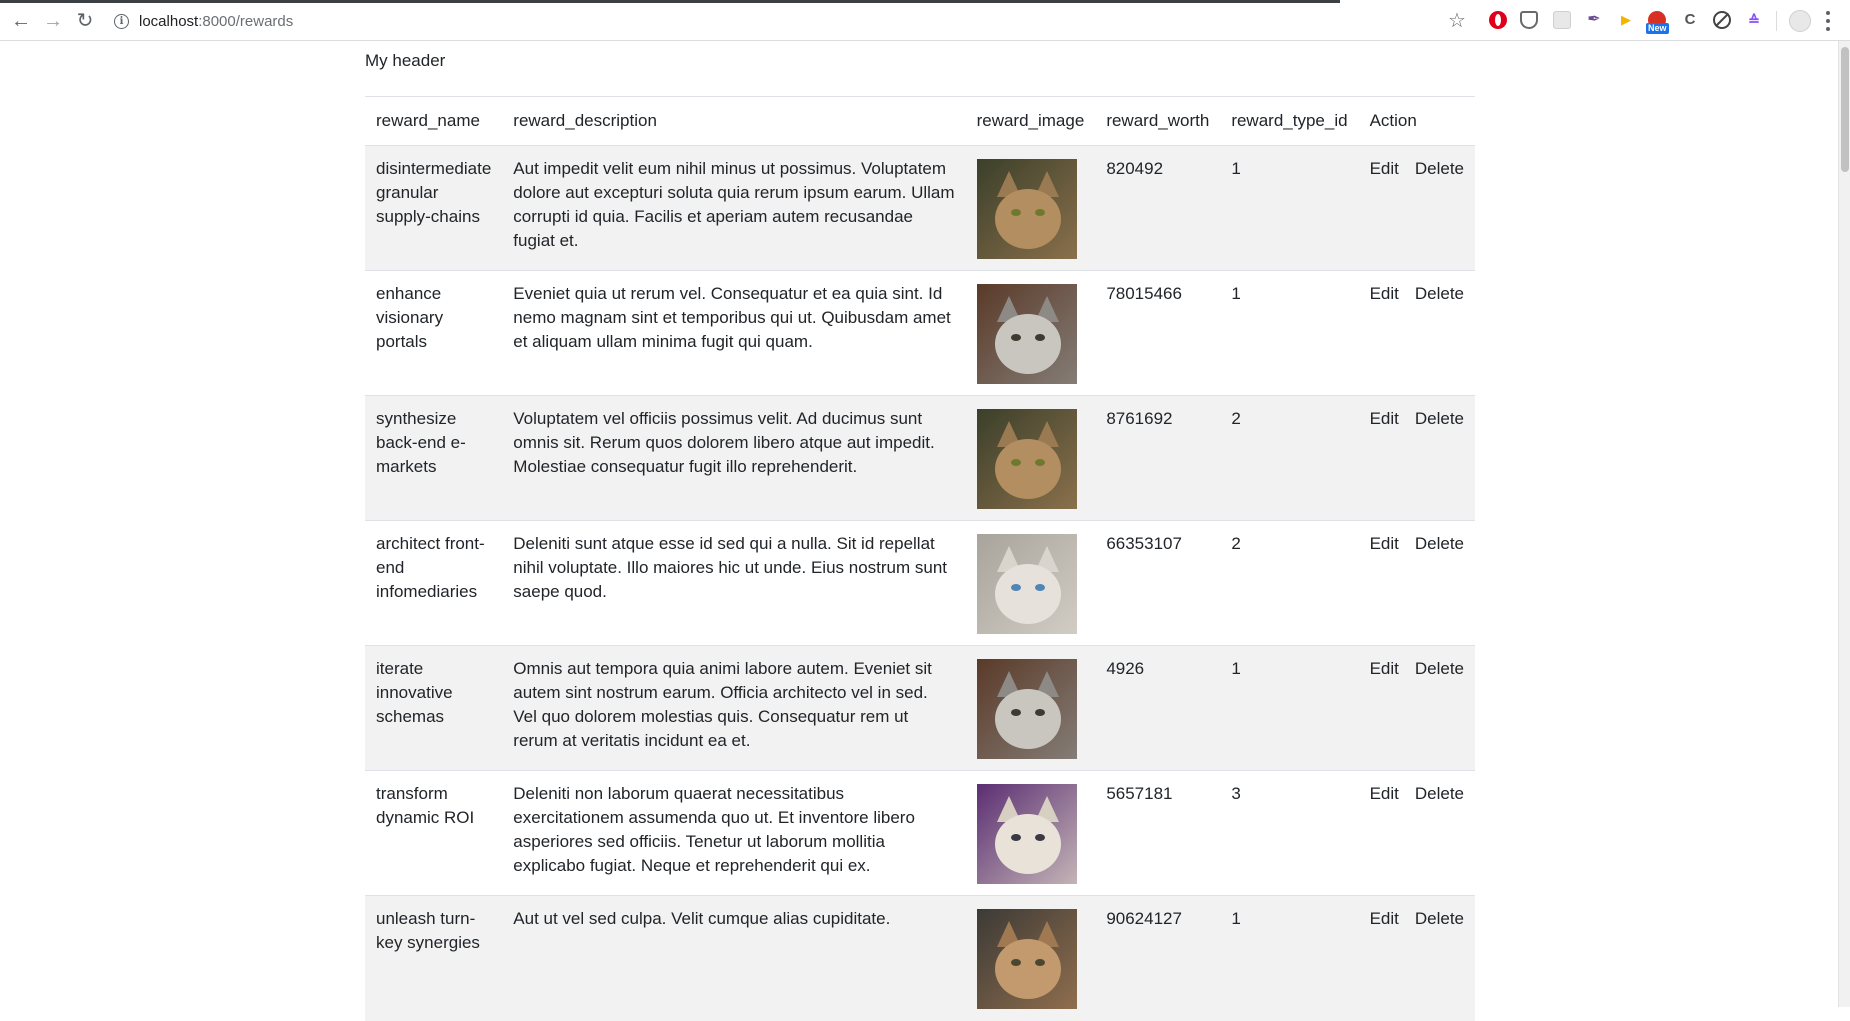  What do you see at coordinates (121, 21) in the screenshot?
I see `site-info-icon: i` at bounding box center [121, 21].